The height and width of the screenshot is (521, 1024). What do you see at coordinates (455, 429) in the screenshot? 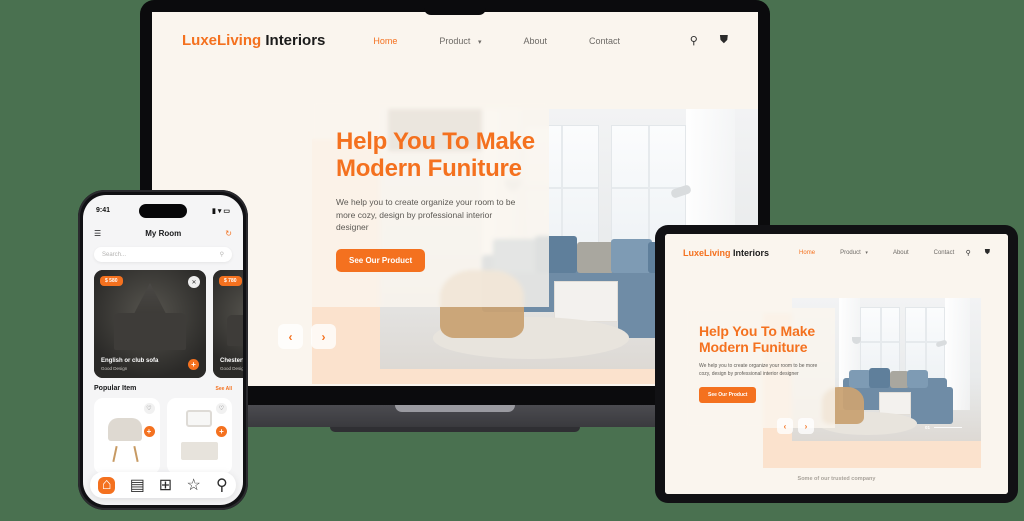
I see `laptop-foot` at bounding box center [455, 429].